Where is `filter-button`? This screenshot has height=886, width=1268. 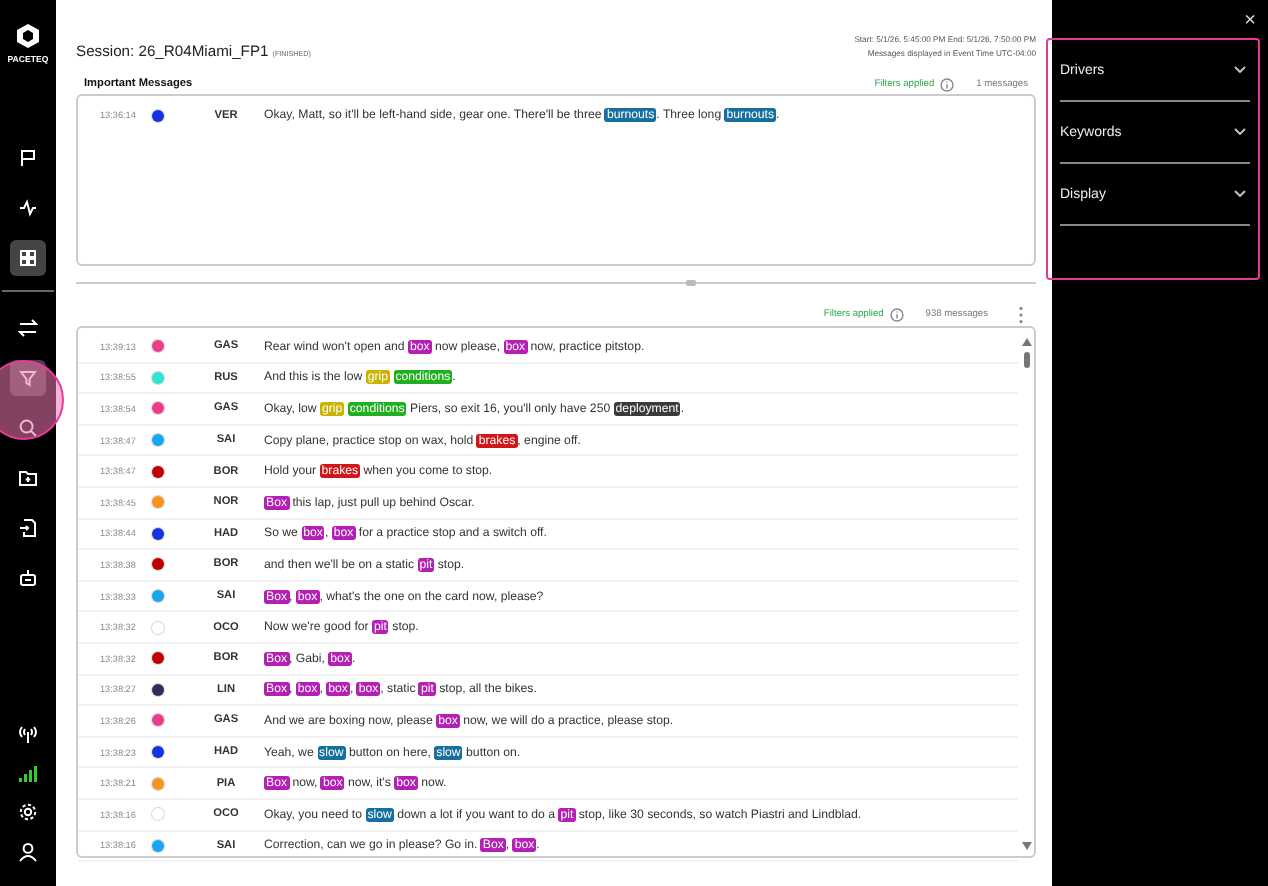
filter-button is located at coordinates (28, 378).